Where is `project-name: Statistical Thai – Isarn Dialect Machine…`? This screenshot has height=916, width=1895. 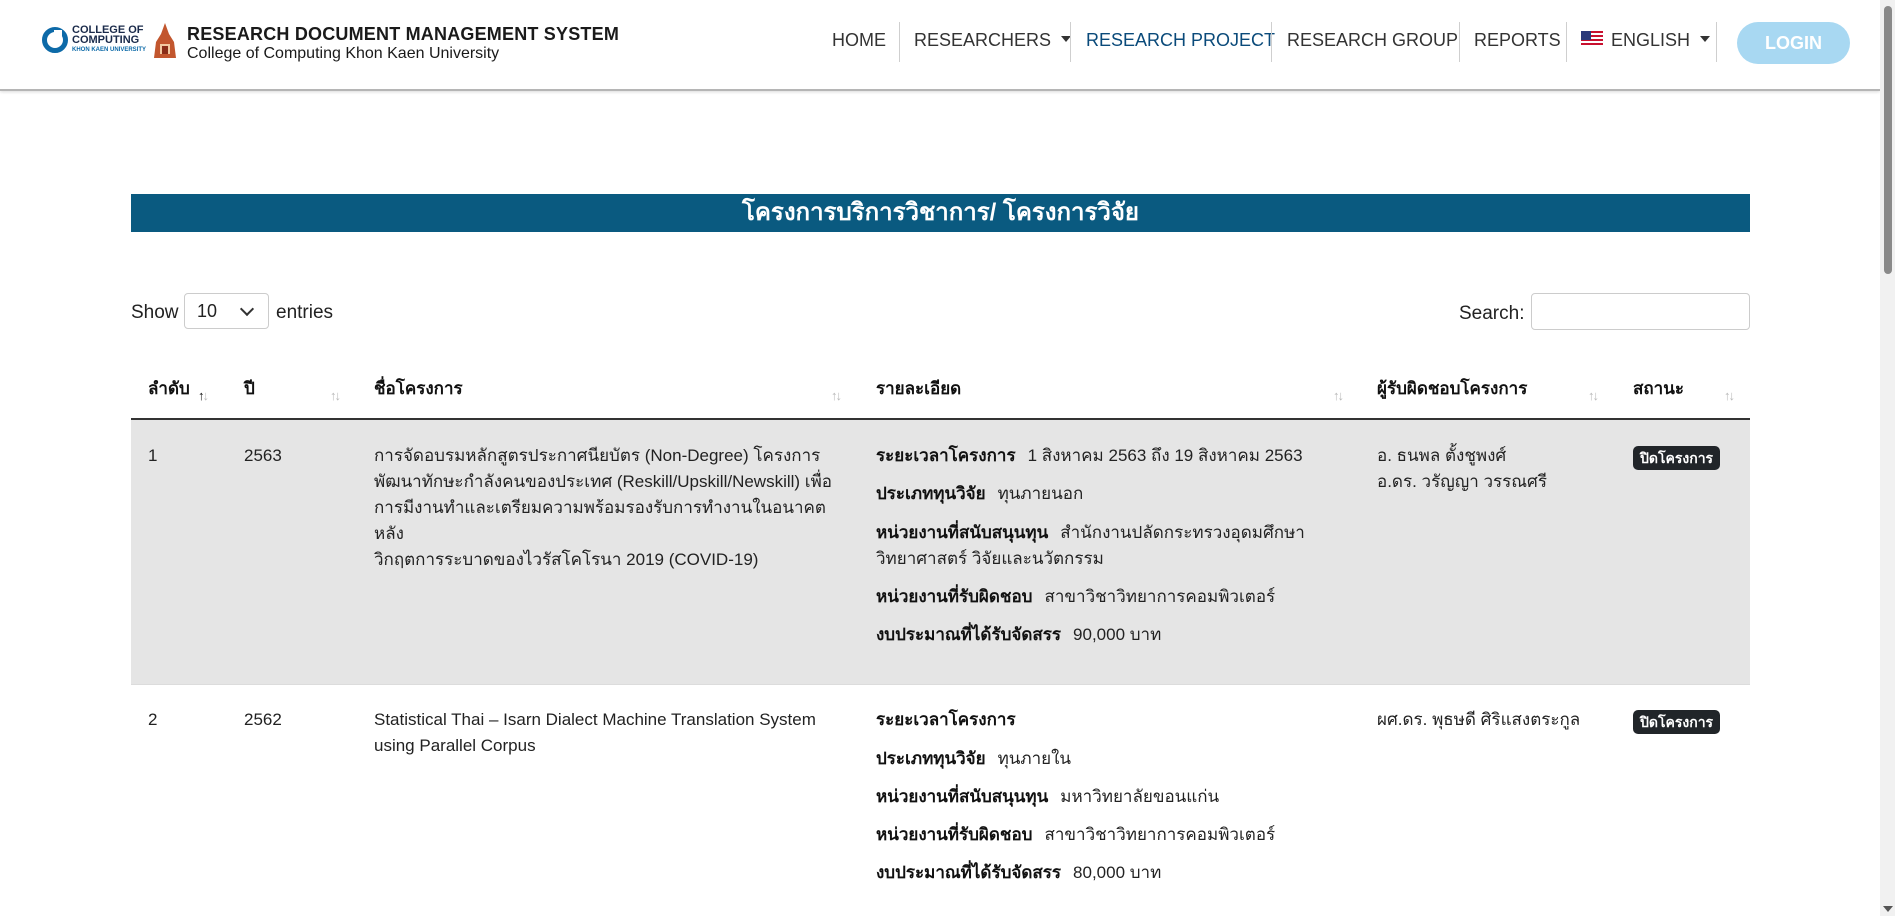
project-name: Statistical Thai – Isarn Dialect Machine… is located at coordinates (595, 732).